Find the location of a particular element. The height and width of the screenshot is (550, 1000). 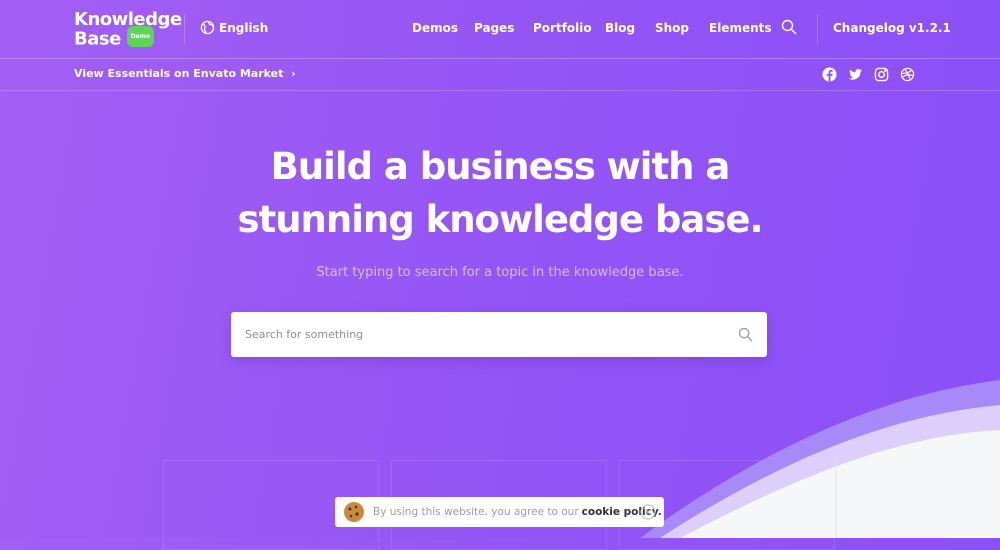

sub-bar: View Essentials on Envato Market › is located at coordinates (500, 75).